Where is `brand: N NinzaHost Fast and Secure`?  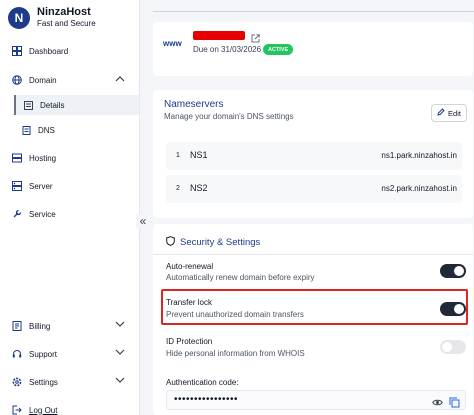
brand: N NinzaHost Fast and Secure is located at coordinates (52, 17).